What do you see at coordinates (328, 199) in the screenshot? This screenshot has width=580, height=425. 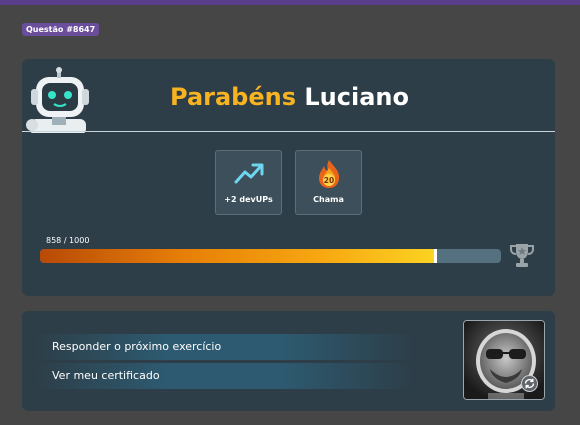 I see `reward-flame-label: Chama` at bounding box center [328, 199].